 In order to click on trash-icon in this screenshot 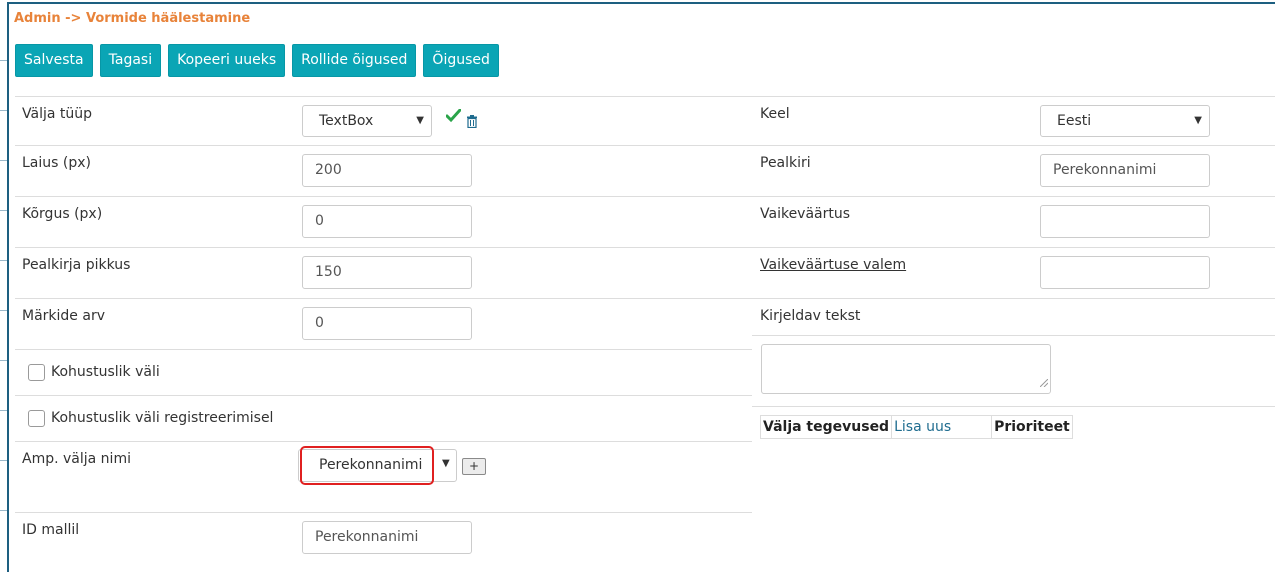, I will do `click(472, 123)`.